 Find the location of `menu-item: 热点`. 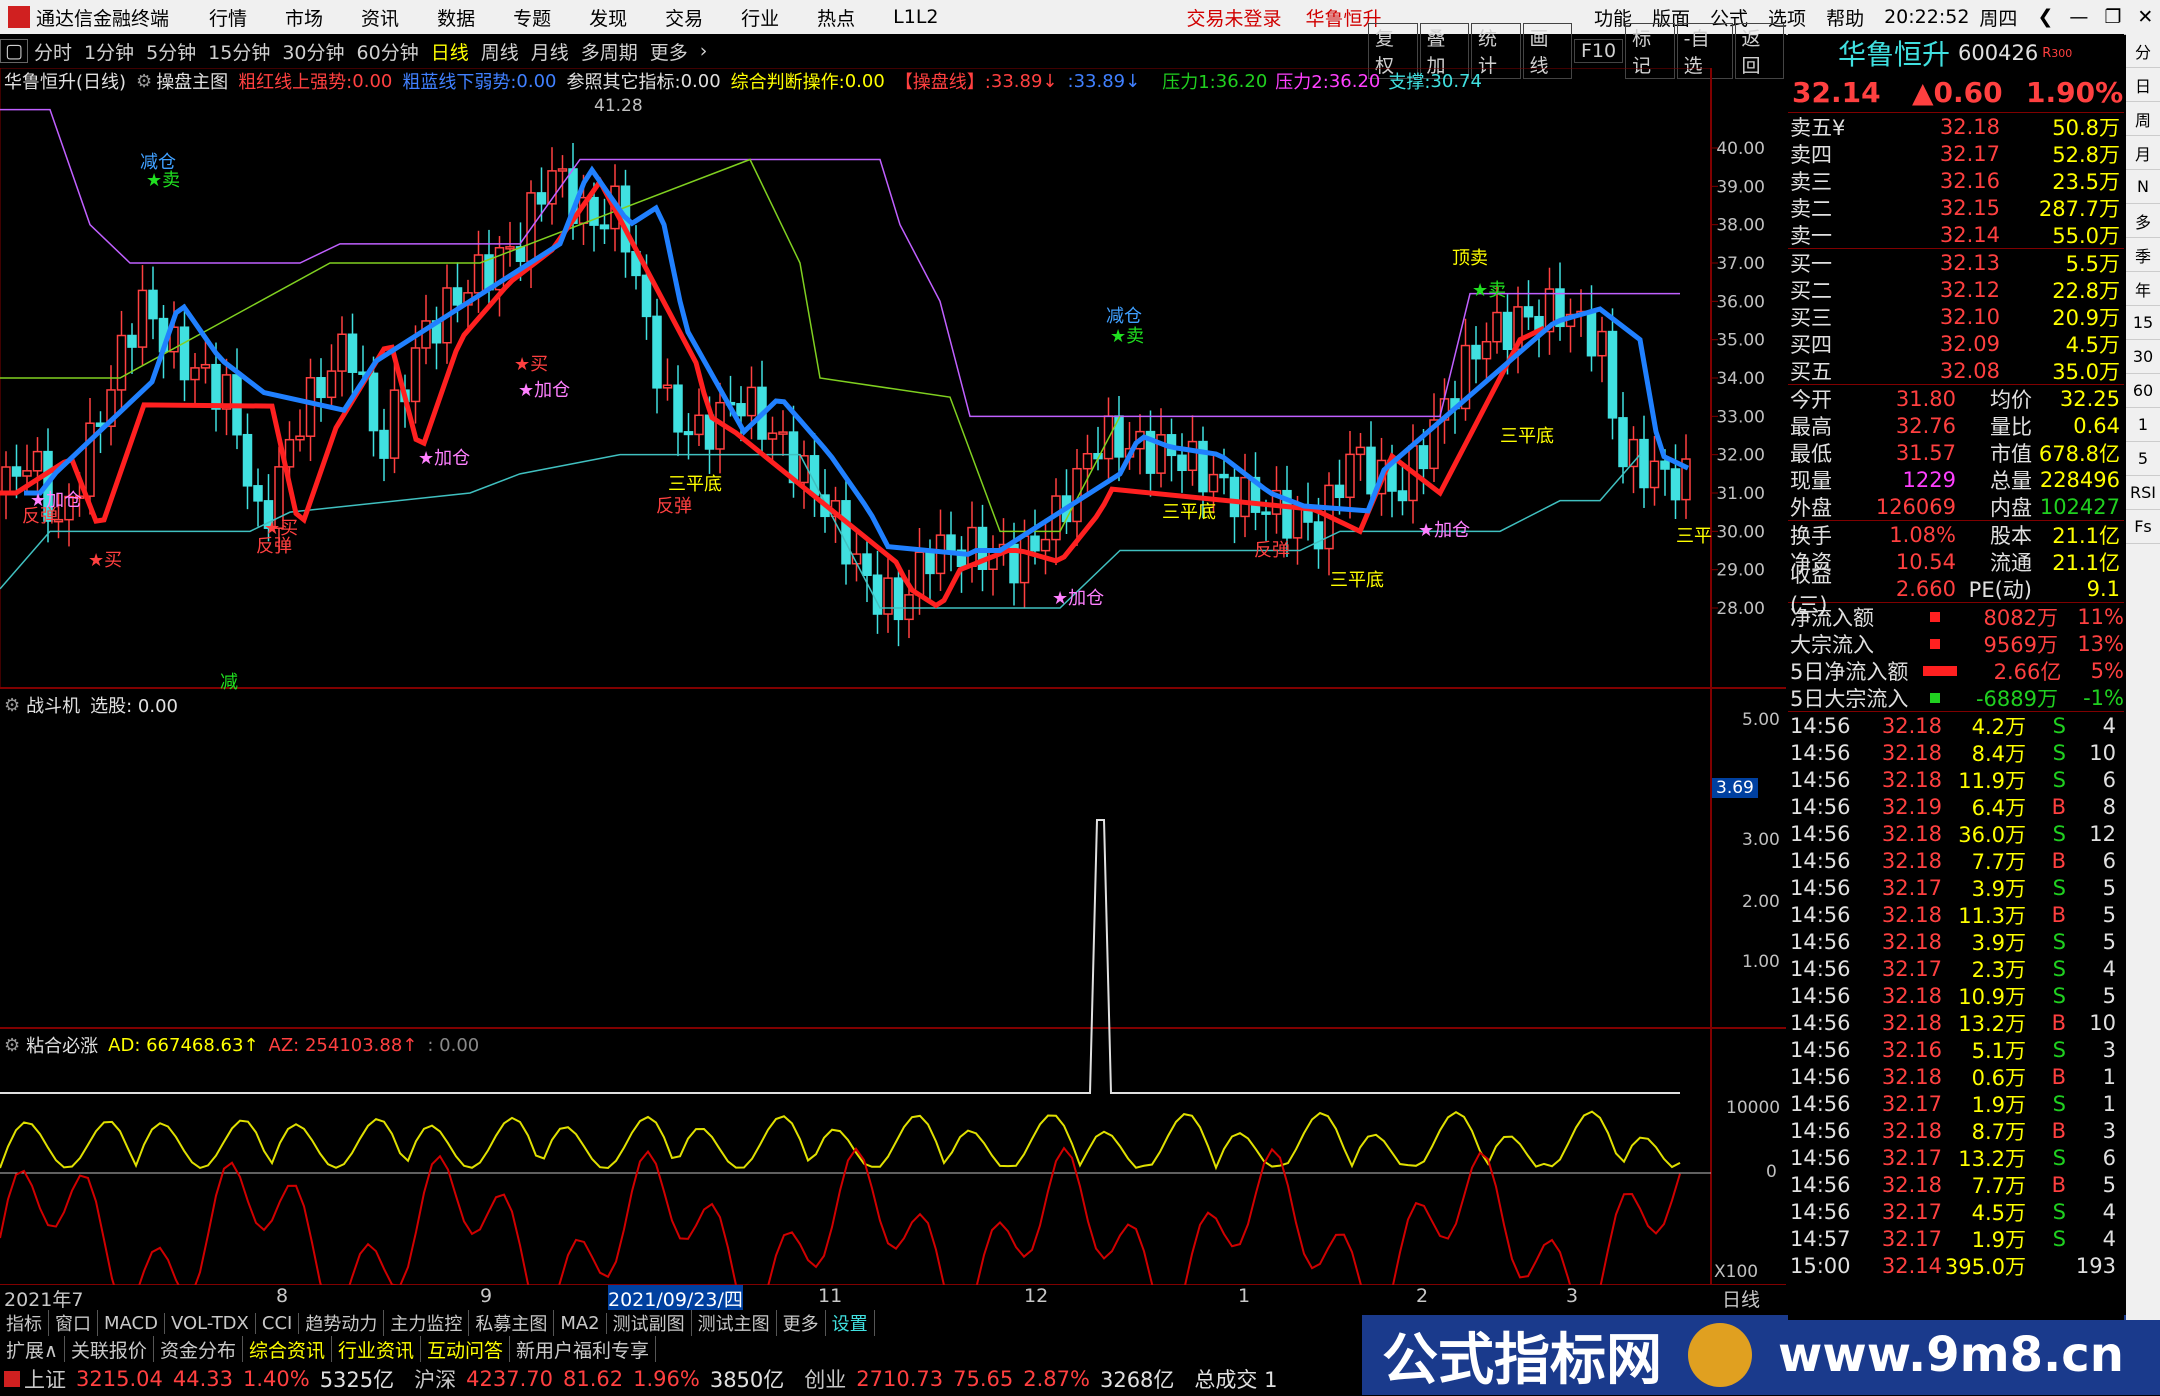

menu-item: 热点 is located at coordinates (836, 17).